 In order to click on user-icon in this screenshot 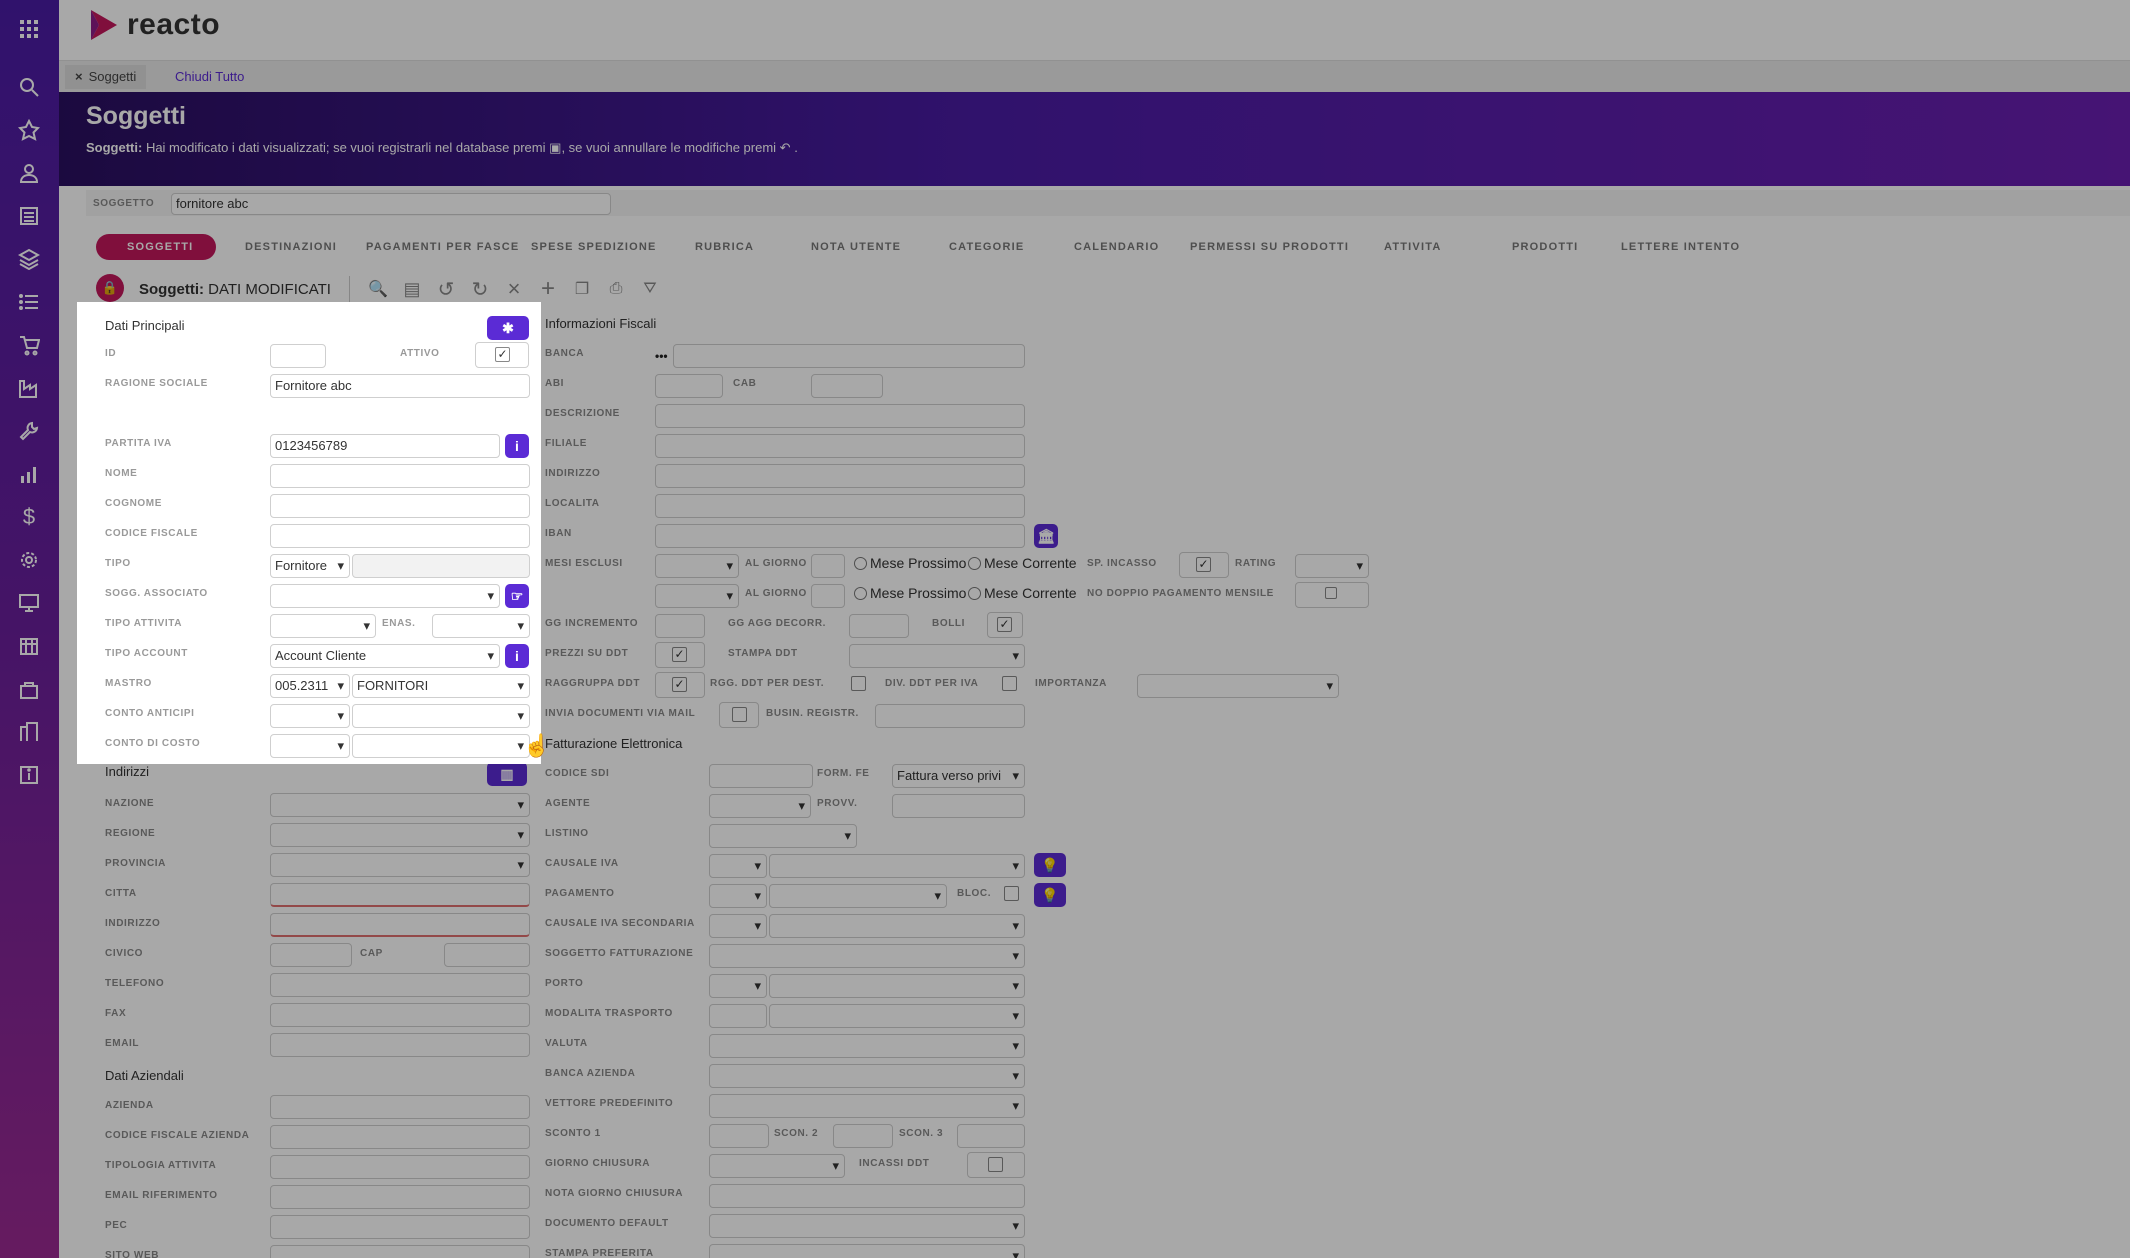, I will do `click(29, 173)`.